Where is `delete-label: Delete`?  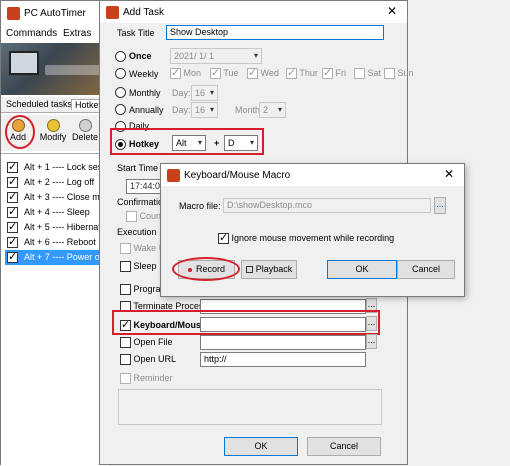
delete-label: Delete is located at coordinates (84, 137).